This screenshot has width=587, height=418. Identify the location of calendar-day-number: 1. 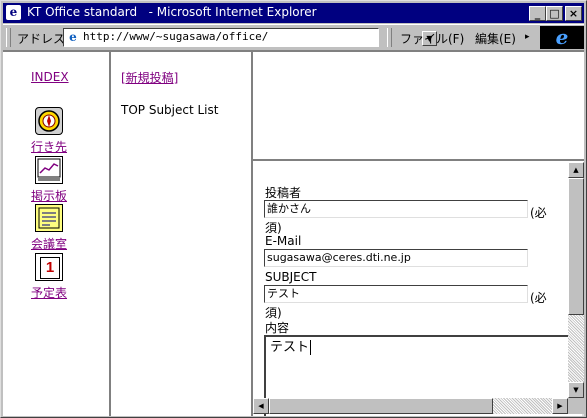
(50, 268).